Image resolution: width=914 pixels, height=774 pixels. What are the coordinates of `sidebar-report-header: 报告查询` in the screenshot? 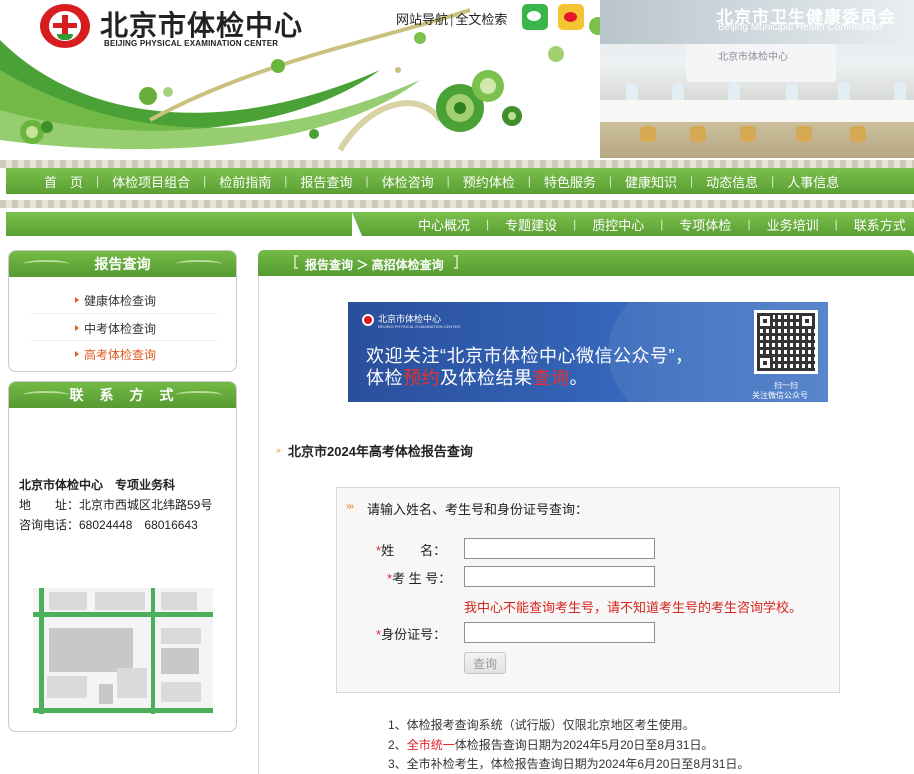 It's located at (122, 264).